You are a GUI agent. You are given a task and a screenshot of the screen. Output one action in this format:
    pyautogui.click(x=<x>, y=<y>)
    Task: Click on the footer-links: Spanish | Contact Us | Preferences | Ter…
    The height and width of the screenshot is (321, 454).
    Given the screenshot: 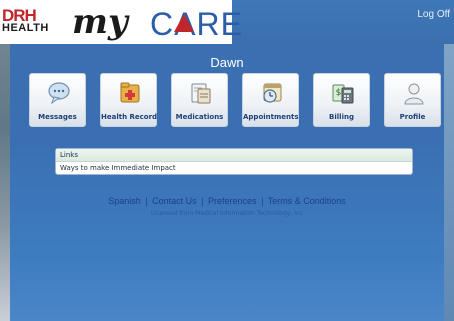 What is the action you would take?
    pyautogui.click(x=227, y=201)
    